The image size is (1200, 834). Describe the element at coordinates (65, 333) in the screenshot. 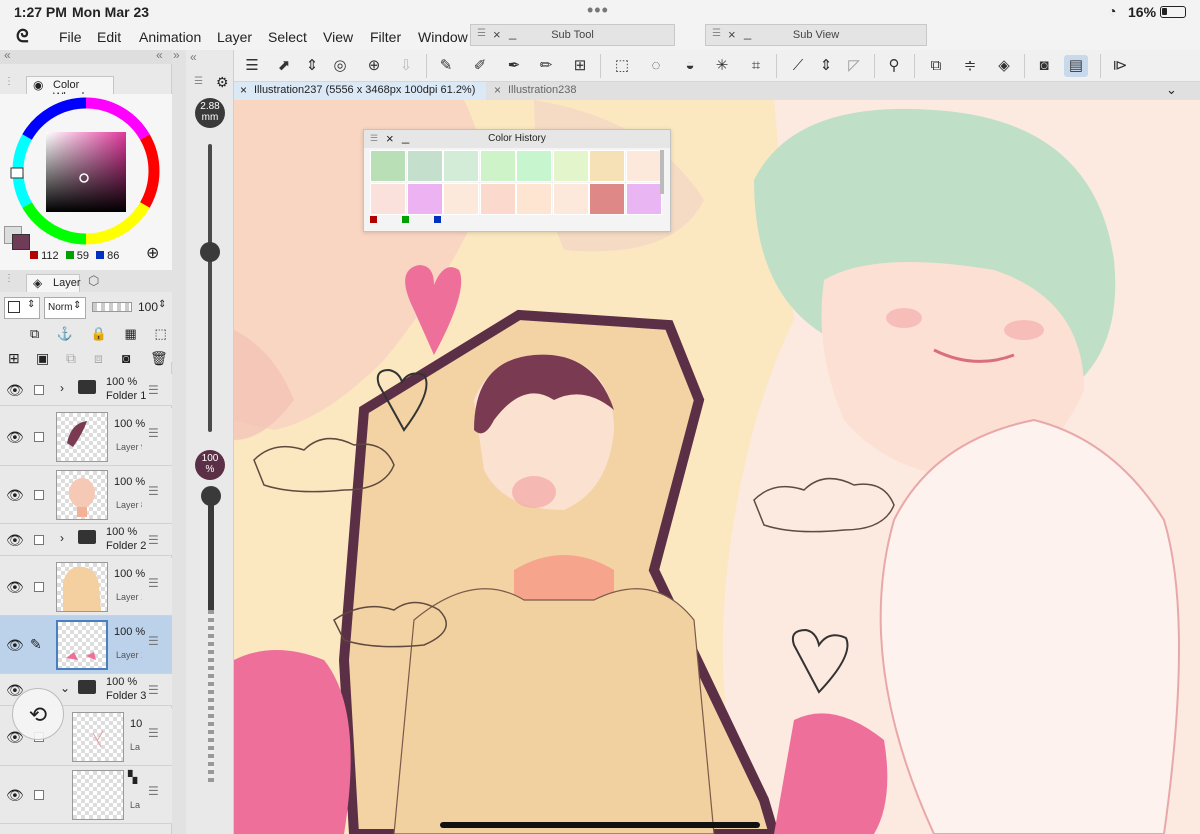

I see `reference-icon: ⚓` at that location.